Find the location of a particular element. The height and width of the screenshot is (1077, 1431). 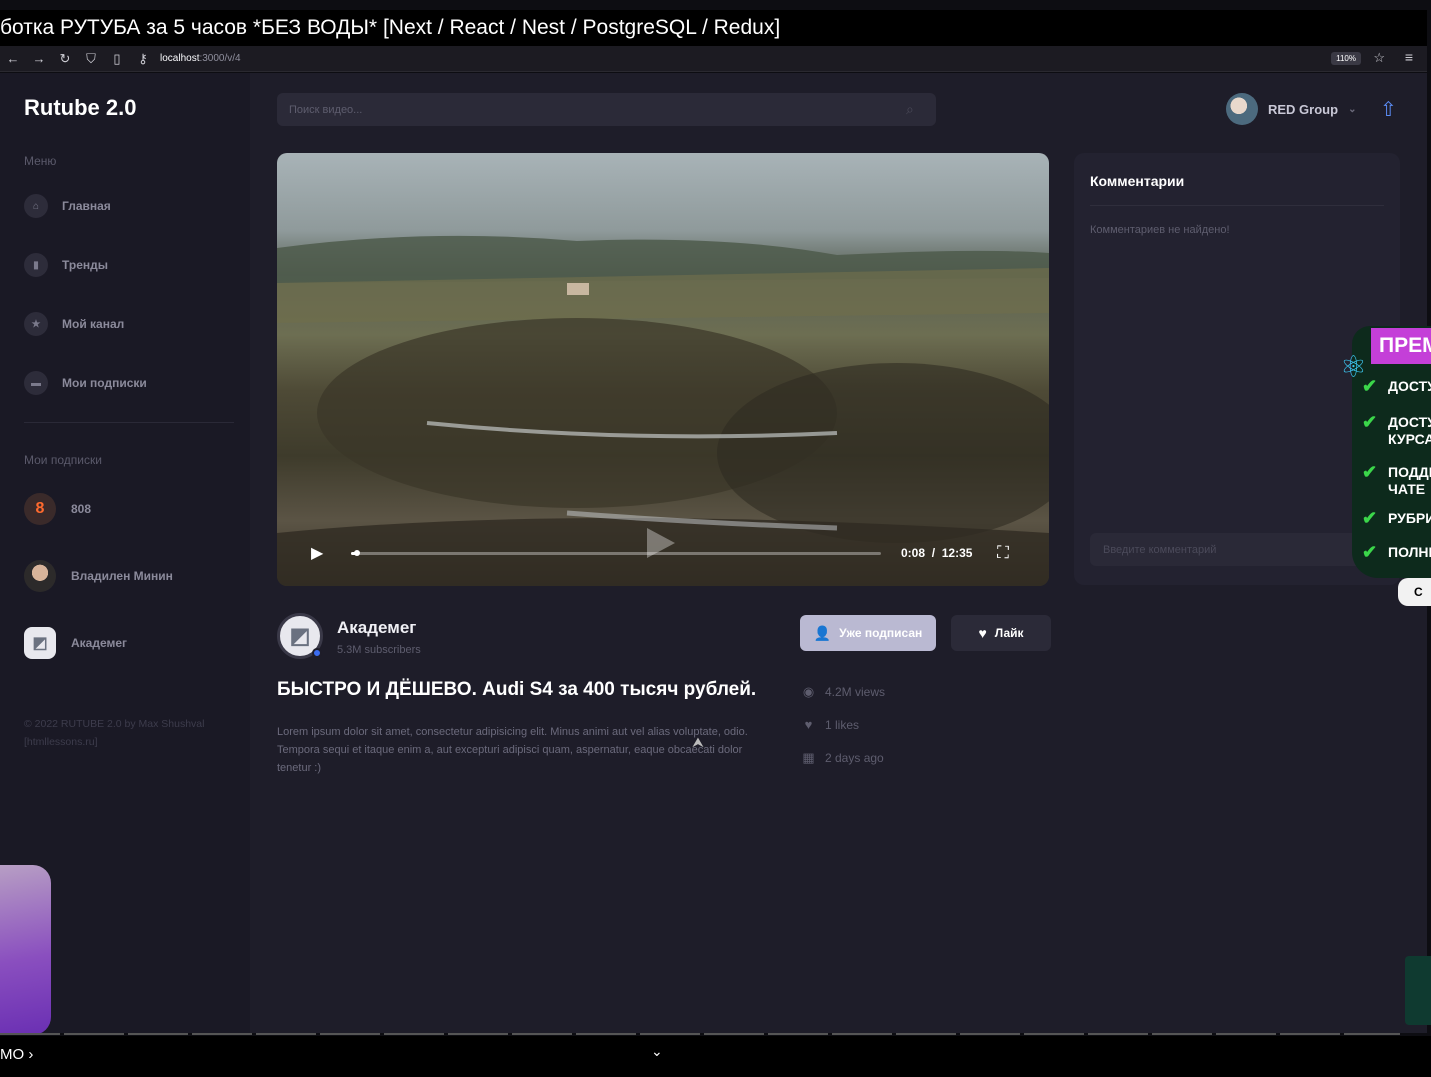

sidebar-divider is located at coordinates (129, 422).